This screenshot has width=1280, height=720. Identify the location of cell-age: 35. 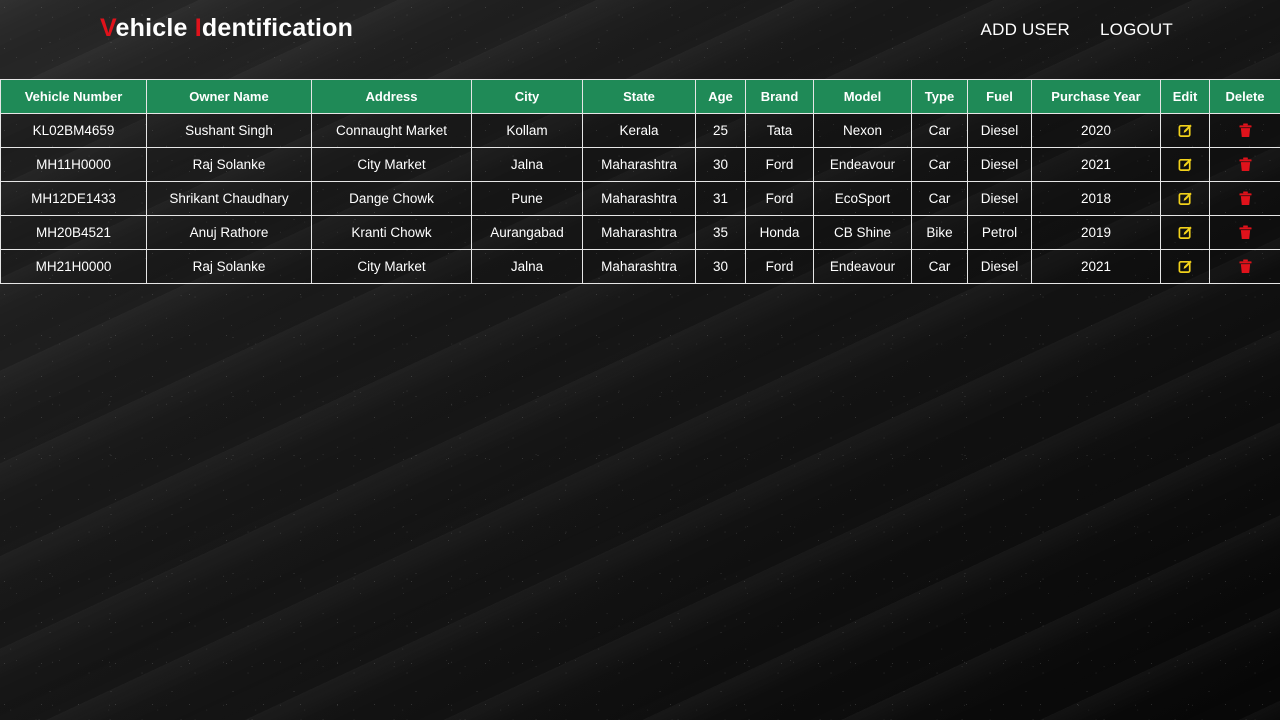
(720, 232).